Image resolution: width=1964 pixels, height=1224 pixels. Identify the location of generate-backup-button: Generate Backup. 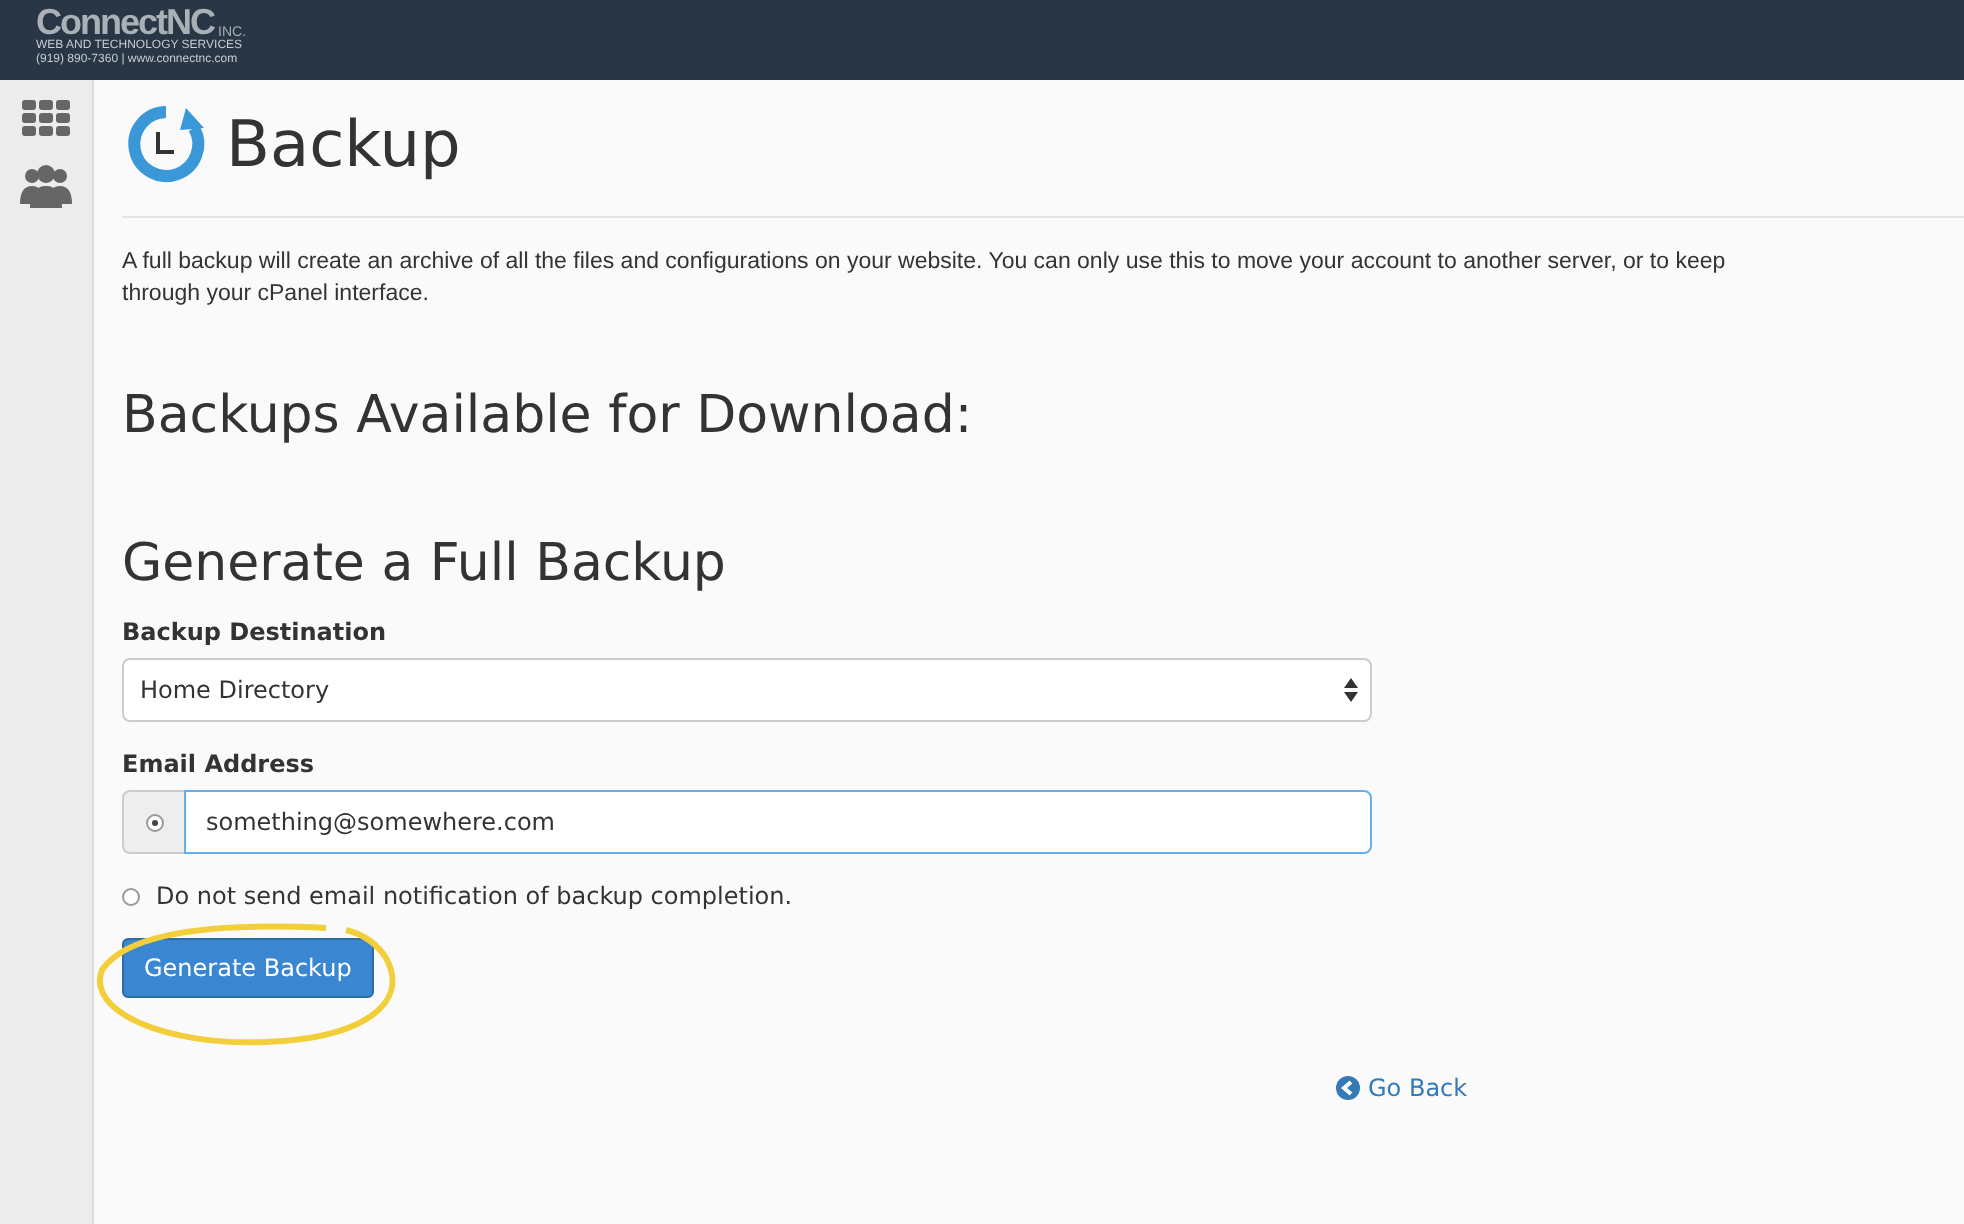
(248, 968).